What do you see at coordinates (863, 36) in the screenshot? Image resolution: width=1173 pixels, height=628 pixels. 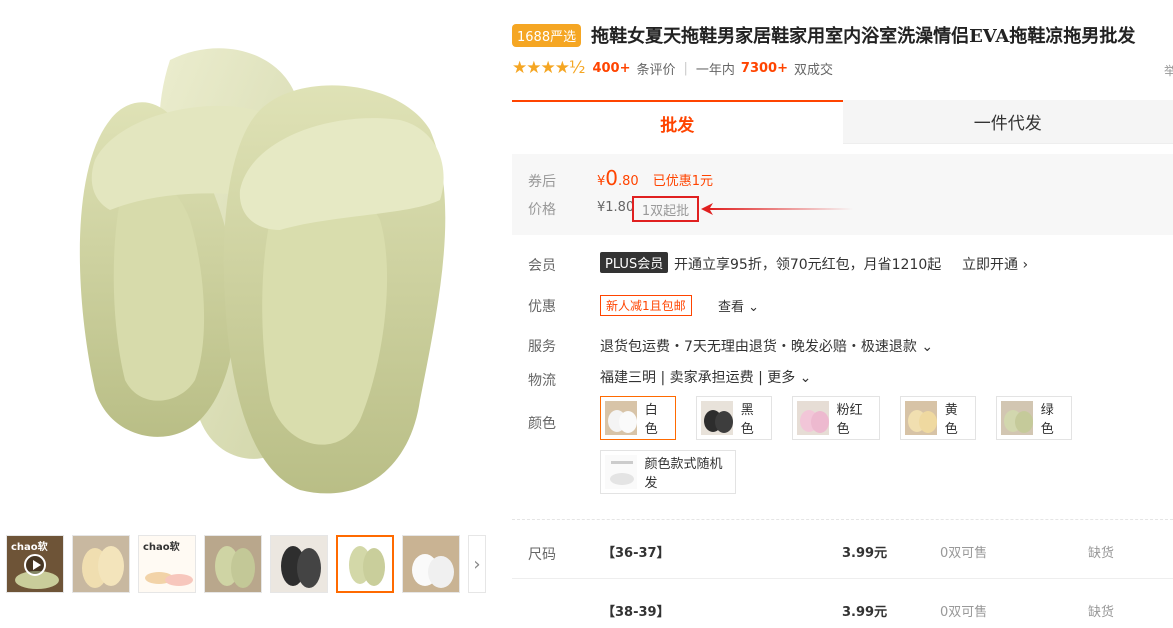 I see `product-title: 拖鞋女夏天拖鞋男家居鞋家用室内浴室洗澡情侣EVA拖鞋凉拖男批发` at bounding box center [863, 36].